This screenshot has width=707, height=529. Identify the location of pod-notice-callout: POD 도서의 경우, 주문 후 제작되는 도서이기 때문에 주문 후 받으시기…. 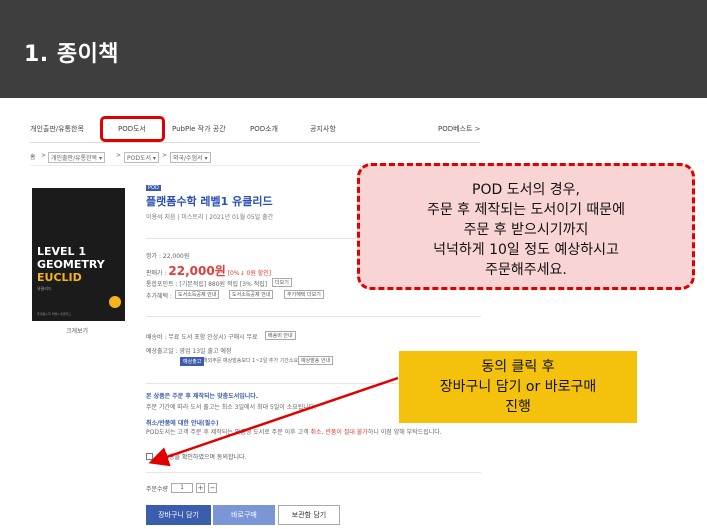
(526, 226).